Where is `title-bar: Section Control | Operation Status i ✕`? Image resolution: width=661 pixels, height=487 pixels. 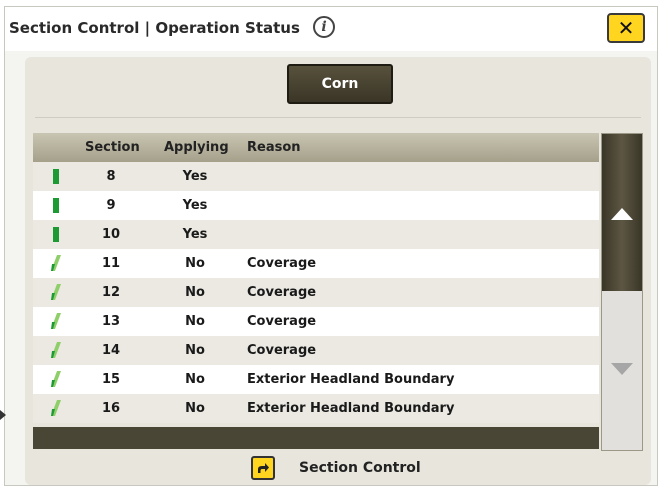
title-bar: Section Control | Operation Status i ✕ is located at coordinates (331, 29).